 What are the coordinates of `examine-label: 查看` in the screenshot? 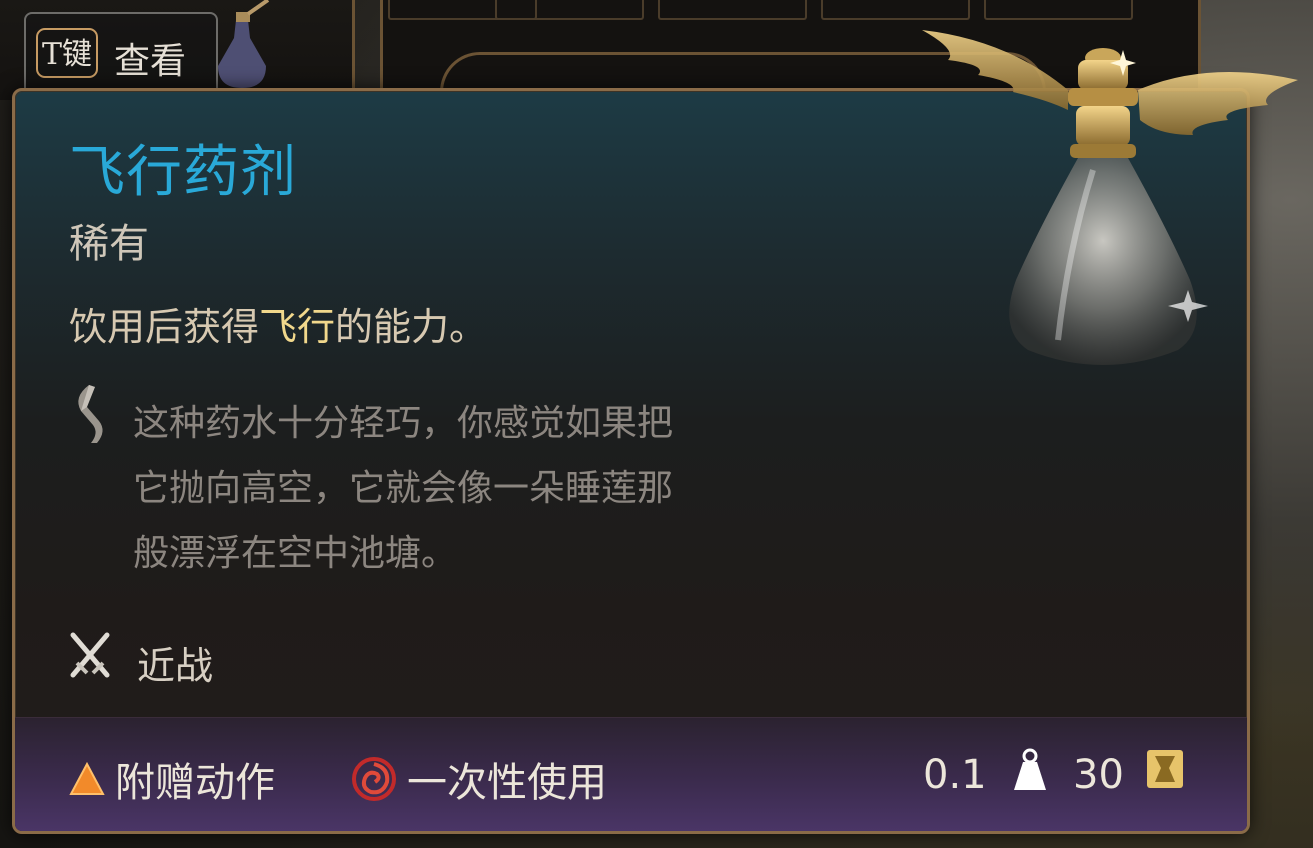 It's located at (150, 61).